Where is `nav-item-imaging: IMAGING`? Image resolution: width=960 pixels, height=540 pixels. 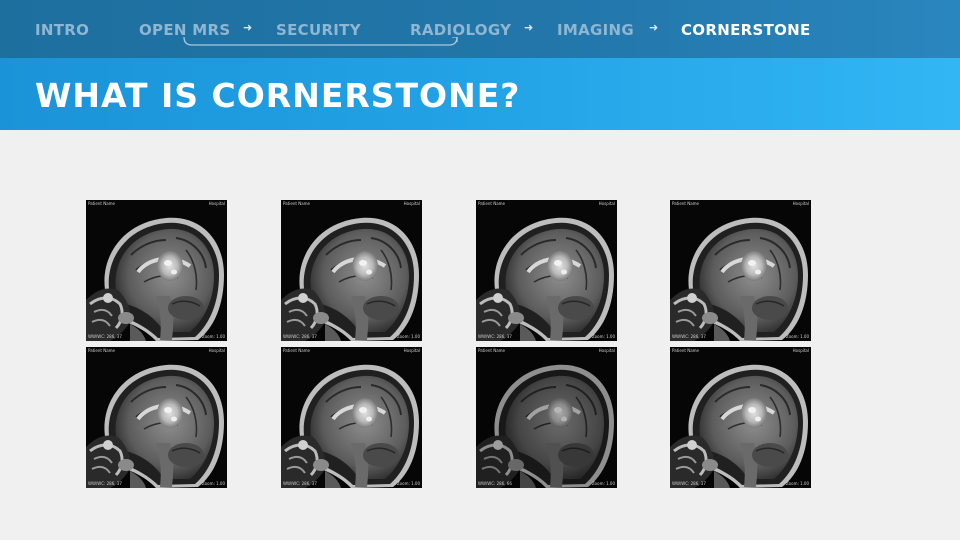 nav-item-imaging: IMAGING is located at coordinates (595, 30).